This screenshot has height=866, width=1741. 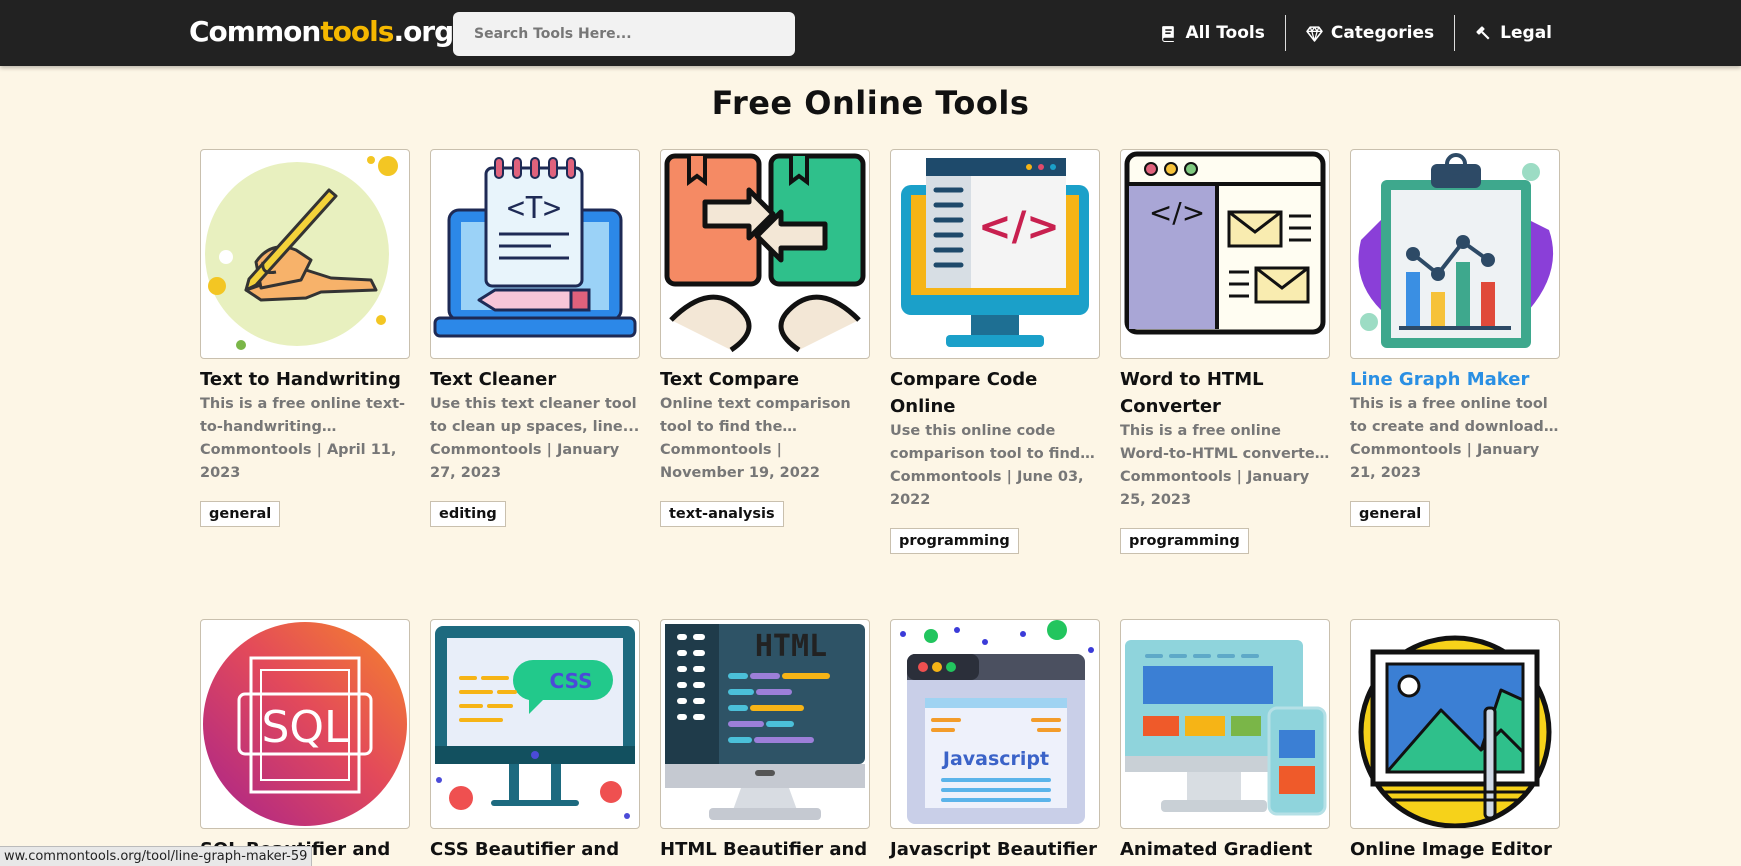 What do you see at coordinates (791, 646) in the screenshot?
I see `html-label: HTML` at bounding box center [791, 646].